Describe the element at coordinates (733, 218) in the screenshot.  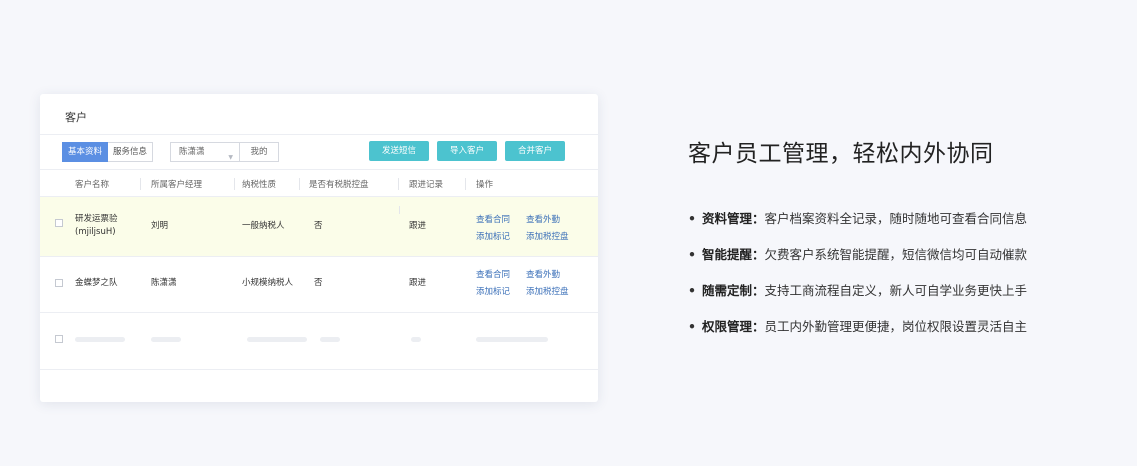
I see `feature-key: 资料管理：` at that location.